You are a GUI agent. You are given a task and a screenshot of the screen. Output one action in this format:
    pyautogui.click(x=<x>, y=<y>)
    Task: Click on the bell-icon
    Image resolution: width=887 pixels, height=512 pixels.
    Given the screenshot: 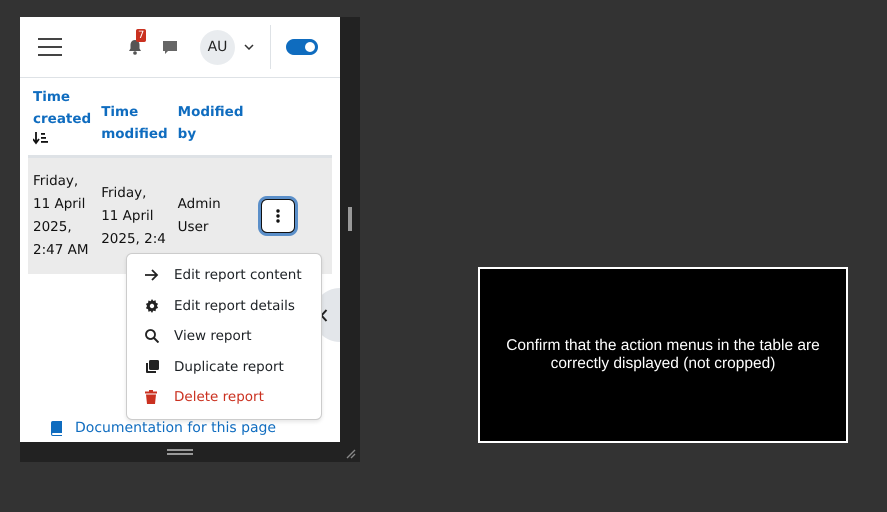 What is the action you would take?
    pyautogui.click(x=135, y=47)
    